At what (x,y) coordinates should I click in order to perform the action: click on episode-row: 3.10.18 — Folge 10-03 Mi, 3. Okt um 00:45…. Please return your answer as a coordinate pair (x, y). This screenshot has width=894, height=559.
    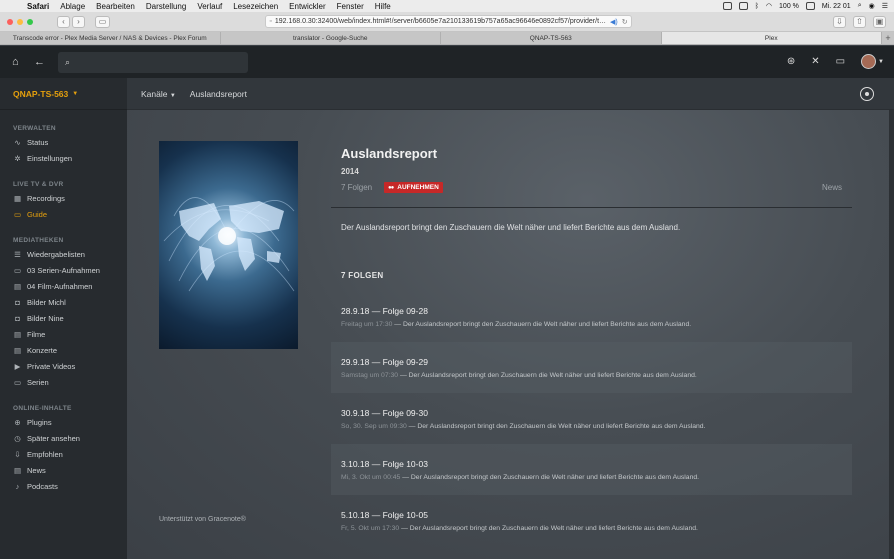
    Looking at the image, I should click on (591, 469).